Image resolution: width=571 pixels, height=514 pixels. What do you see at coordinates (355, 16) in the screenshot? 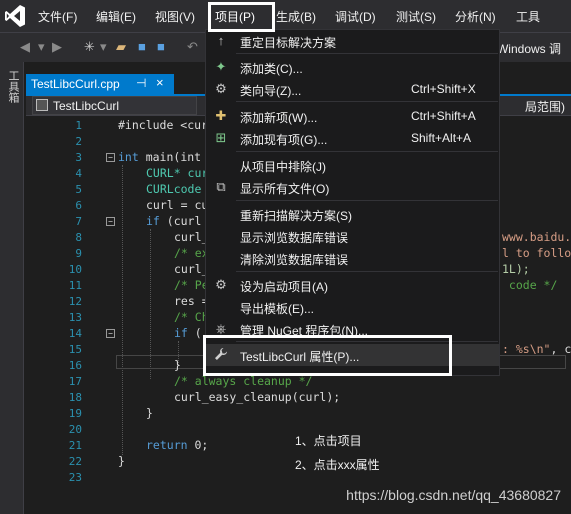
I see `menu-debug: 调试(D)` at bounding box center [355, 16].